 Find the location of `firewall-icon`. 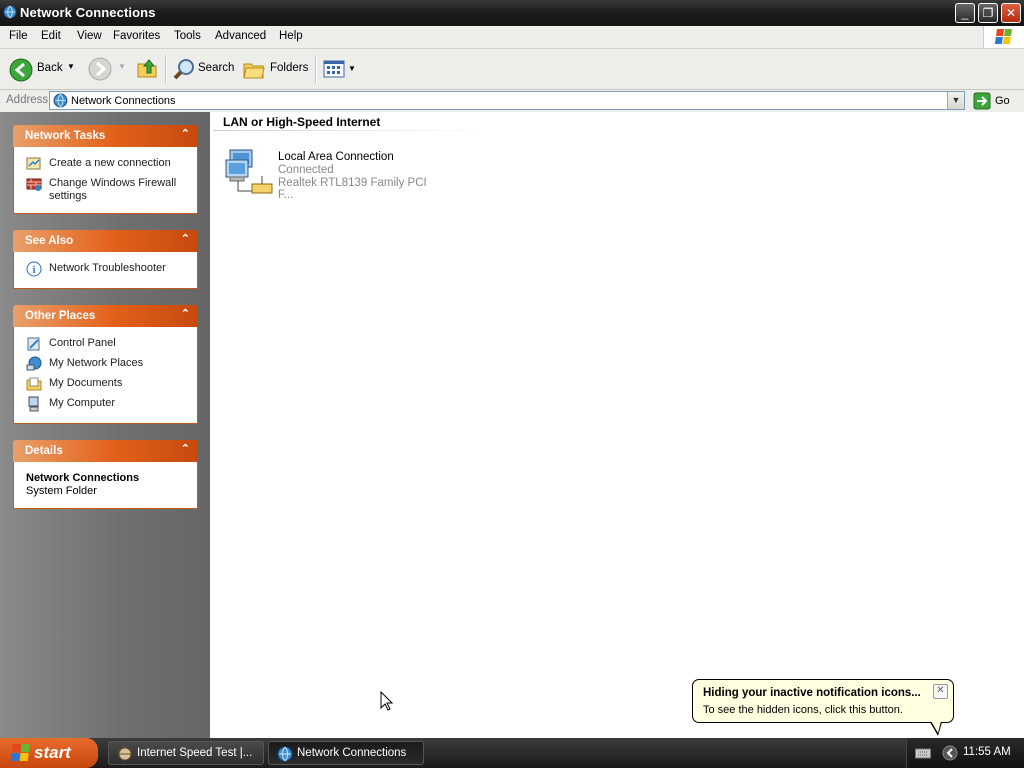

firewall-icon is located at coordinates (34, 184).